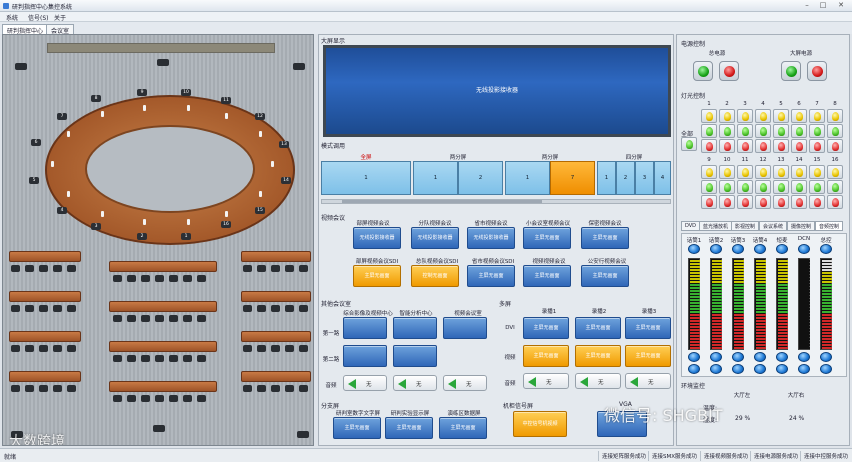  Describe the element at coordinates (38, 17) in the screenshot. I see `menu-signal: 信号(S)` at that location.